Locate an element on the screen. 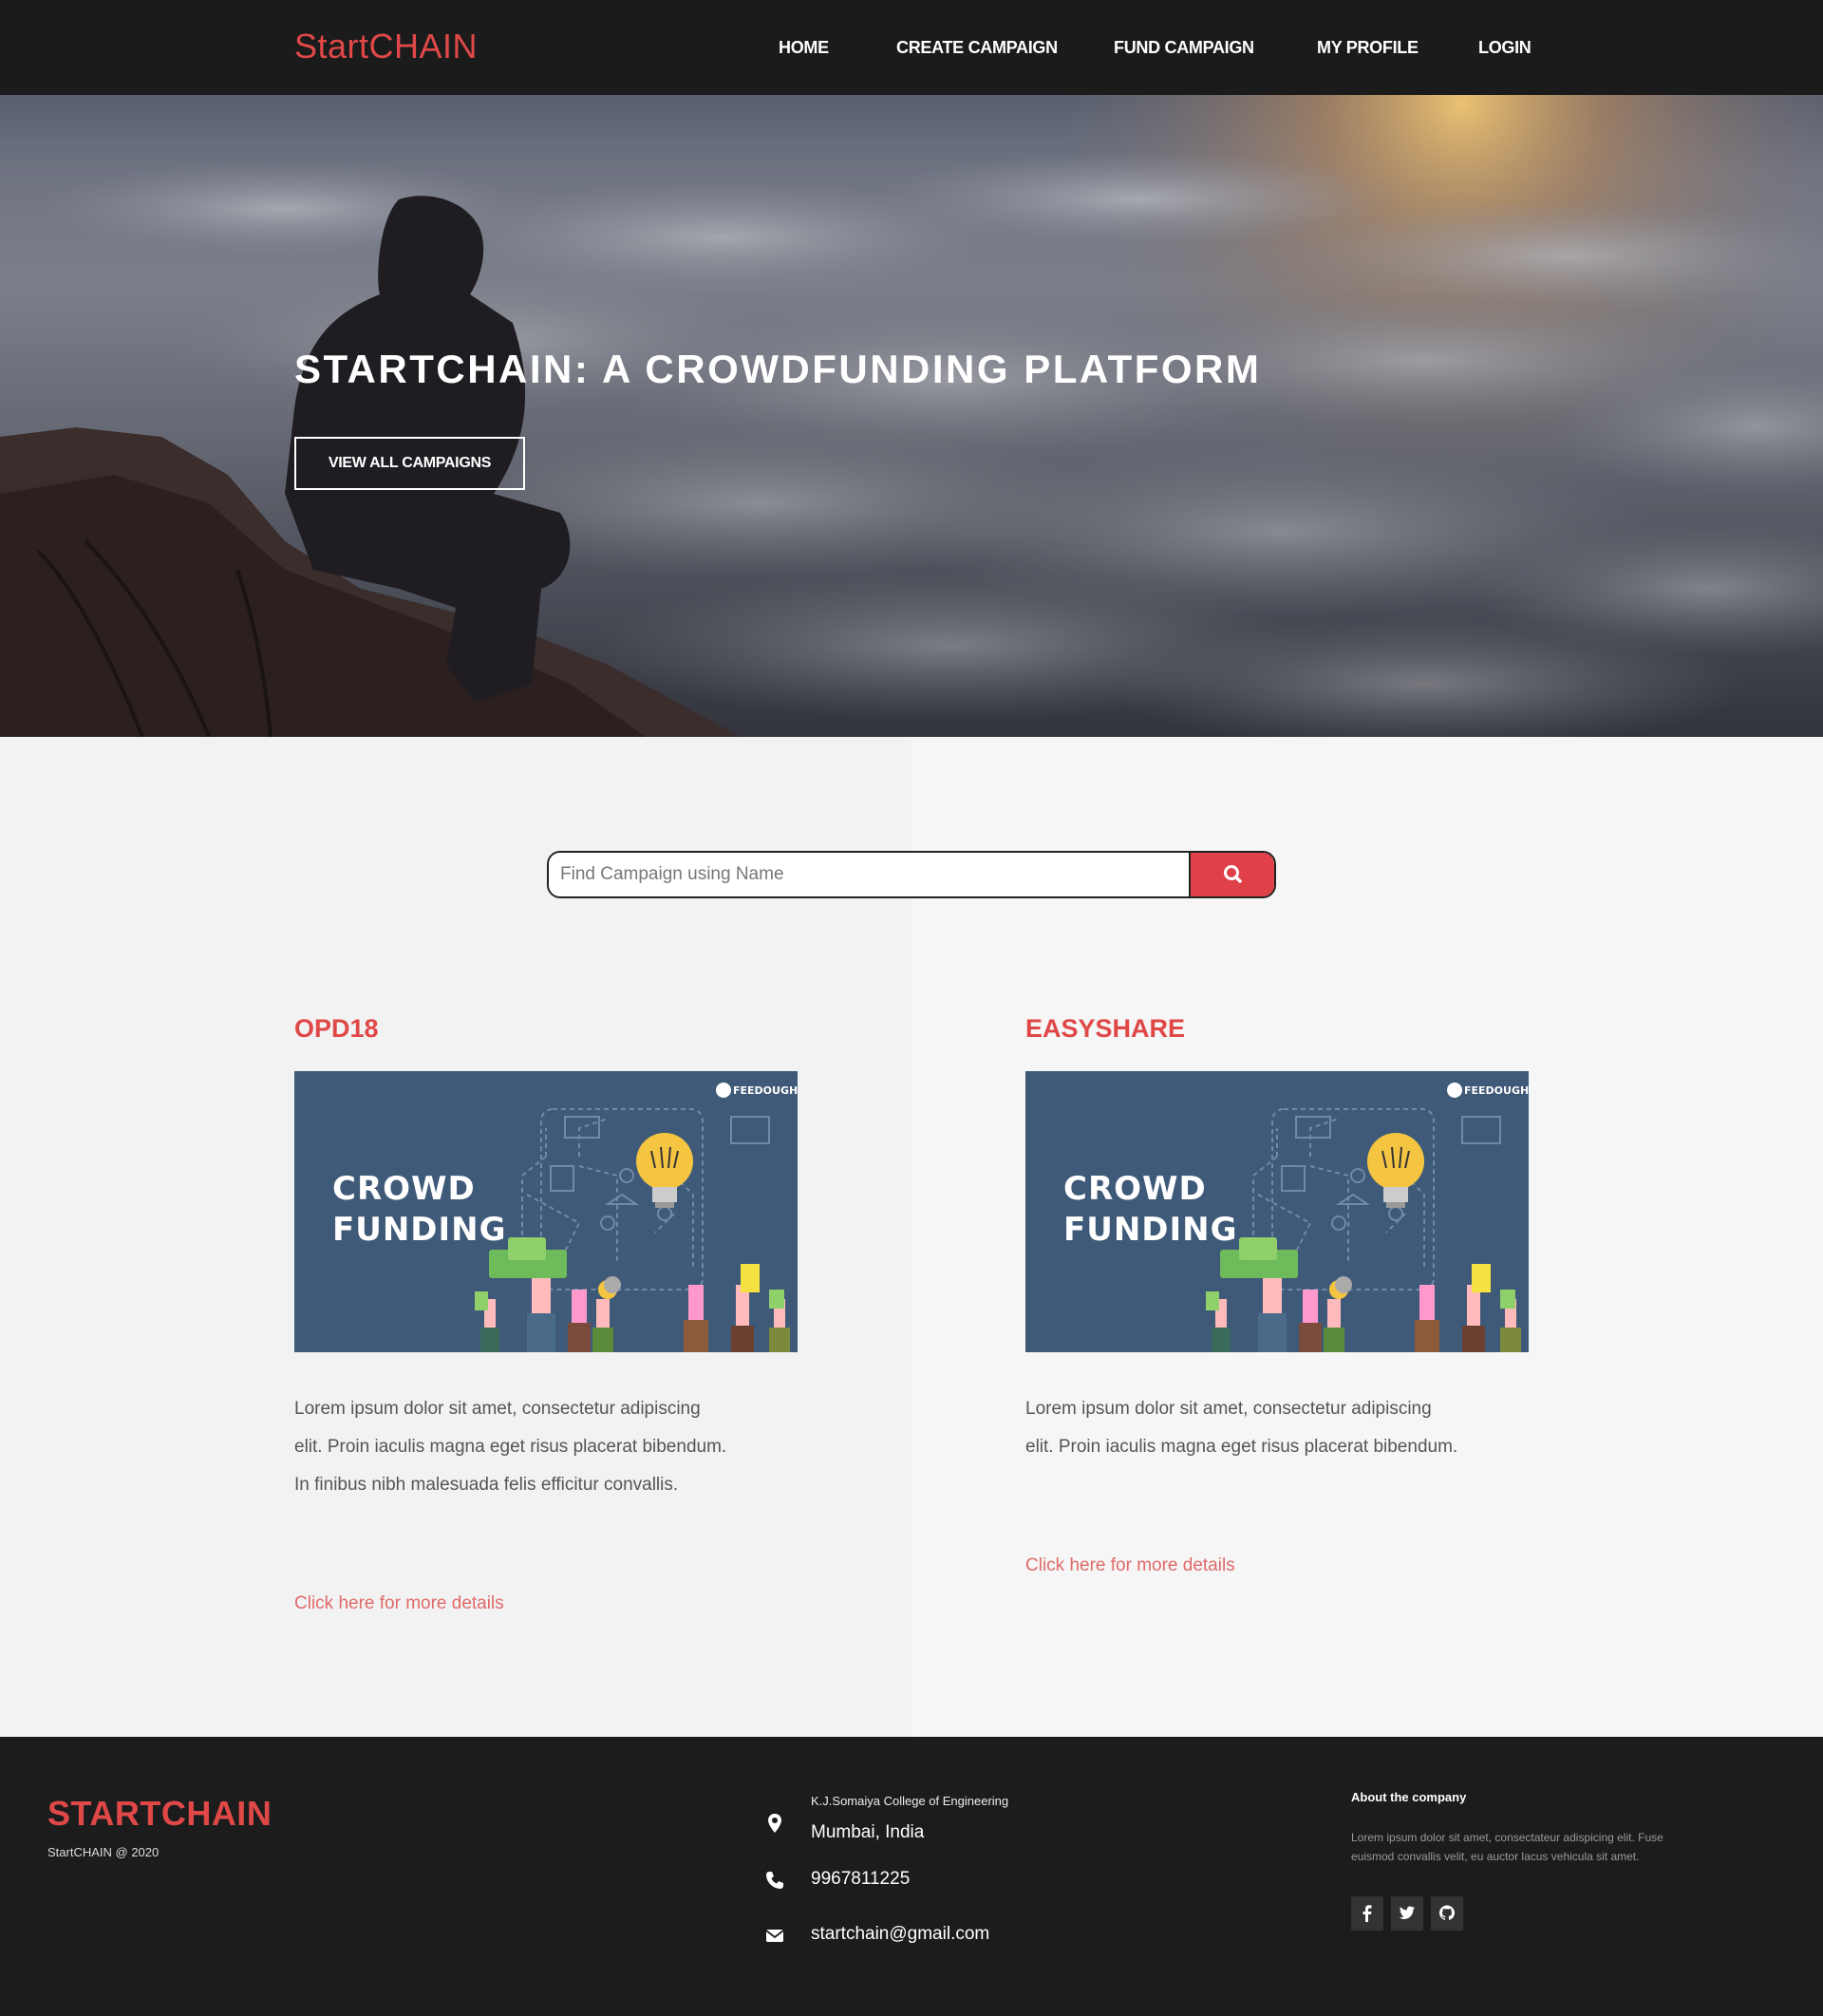  facebook-icon is located at coordinates (1367, 1913).